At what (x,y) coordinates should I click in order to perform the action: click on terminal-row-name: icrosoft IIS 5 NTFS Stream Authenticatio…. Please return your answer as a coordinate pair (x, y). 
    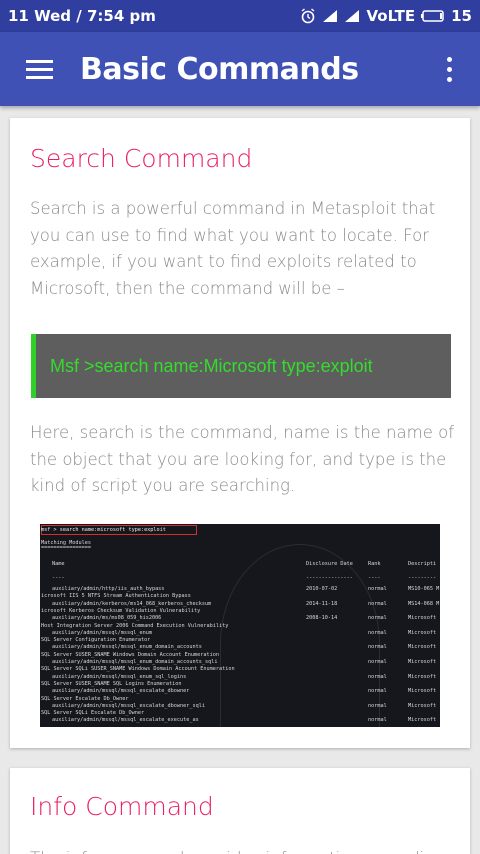
    Looking at the image, I should click on (116, 596).